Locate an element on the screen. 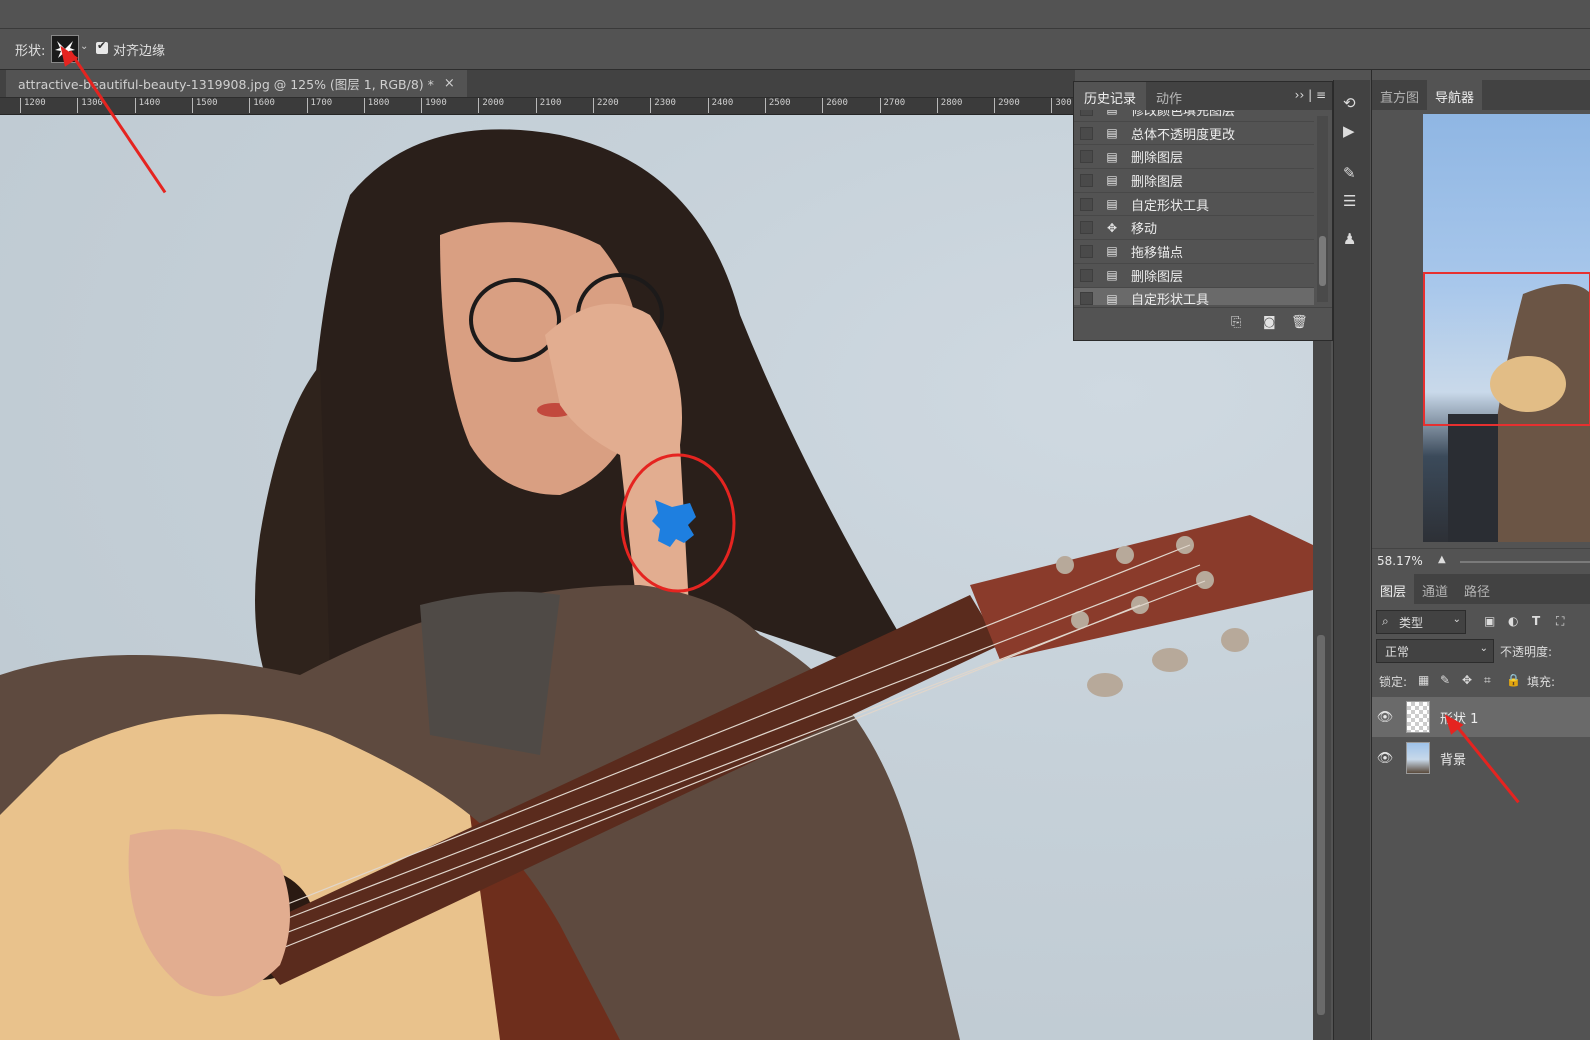 This screenshot has width=1590, height=1040. type-filter-icon: T is located at coordinates (1536, 621).